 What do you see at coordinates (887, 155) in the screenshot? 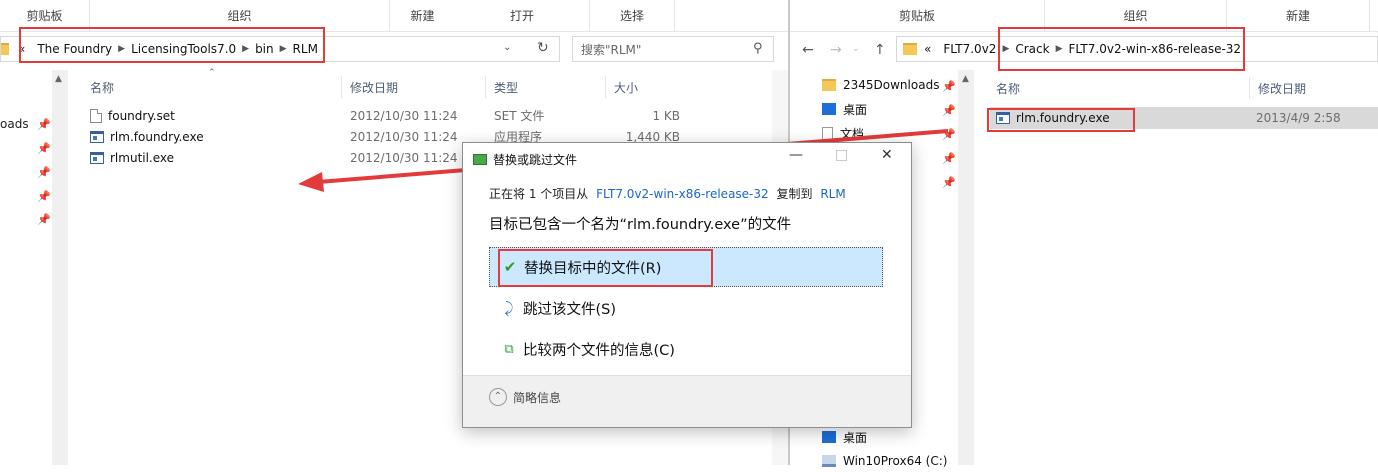
I see `close-button: ✕` at bounding box center [887, 155].